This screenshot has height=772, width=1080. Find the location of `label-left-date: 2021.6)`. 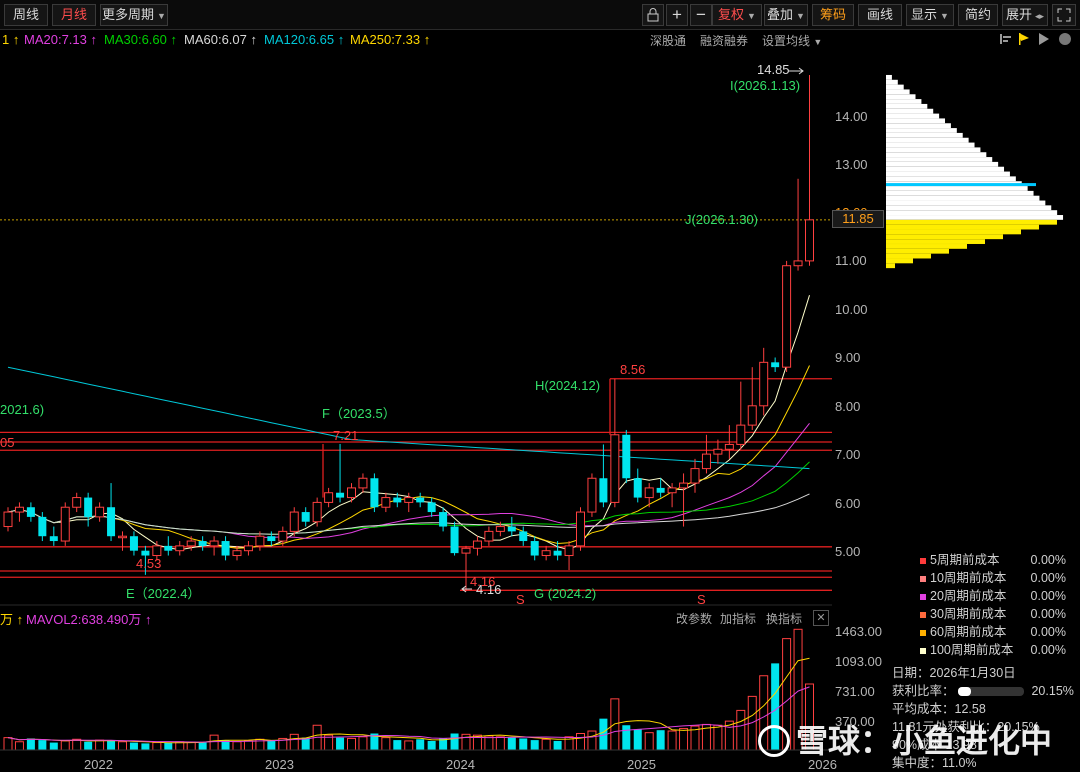

label-left-date: 2021.6) is located at coordinates (22, 409).